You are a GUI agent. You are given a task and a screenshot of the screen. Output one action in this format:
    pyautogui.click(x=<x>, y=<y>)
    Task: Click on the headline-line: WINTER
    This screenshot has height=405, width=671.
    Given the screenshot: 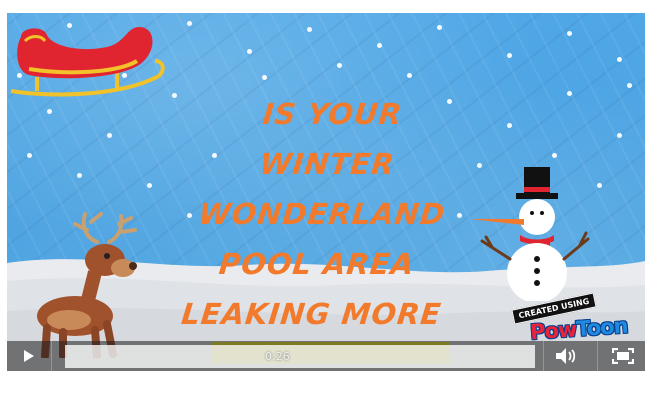 What is the action you would take?
    pyautogui.click(x=327, y=164)
    